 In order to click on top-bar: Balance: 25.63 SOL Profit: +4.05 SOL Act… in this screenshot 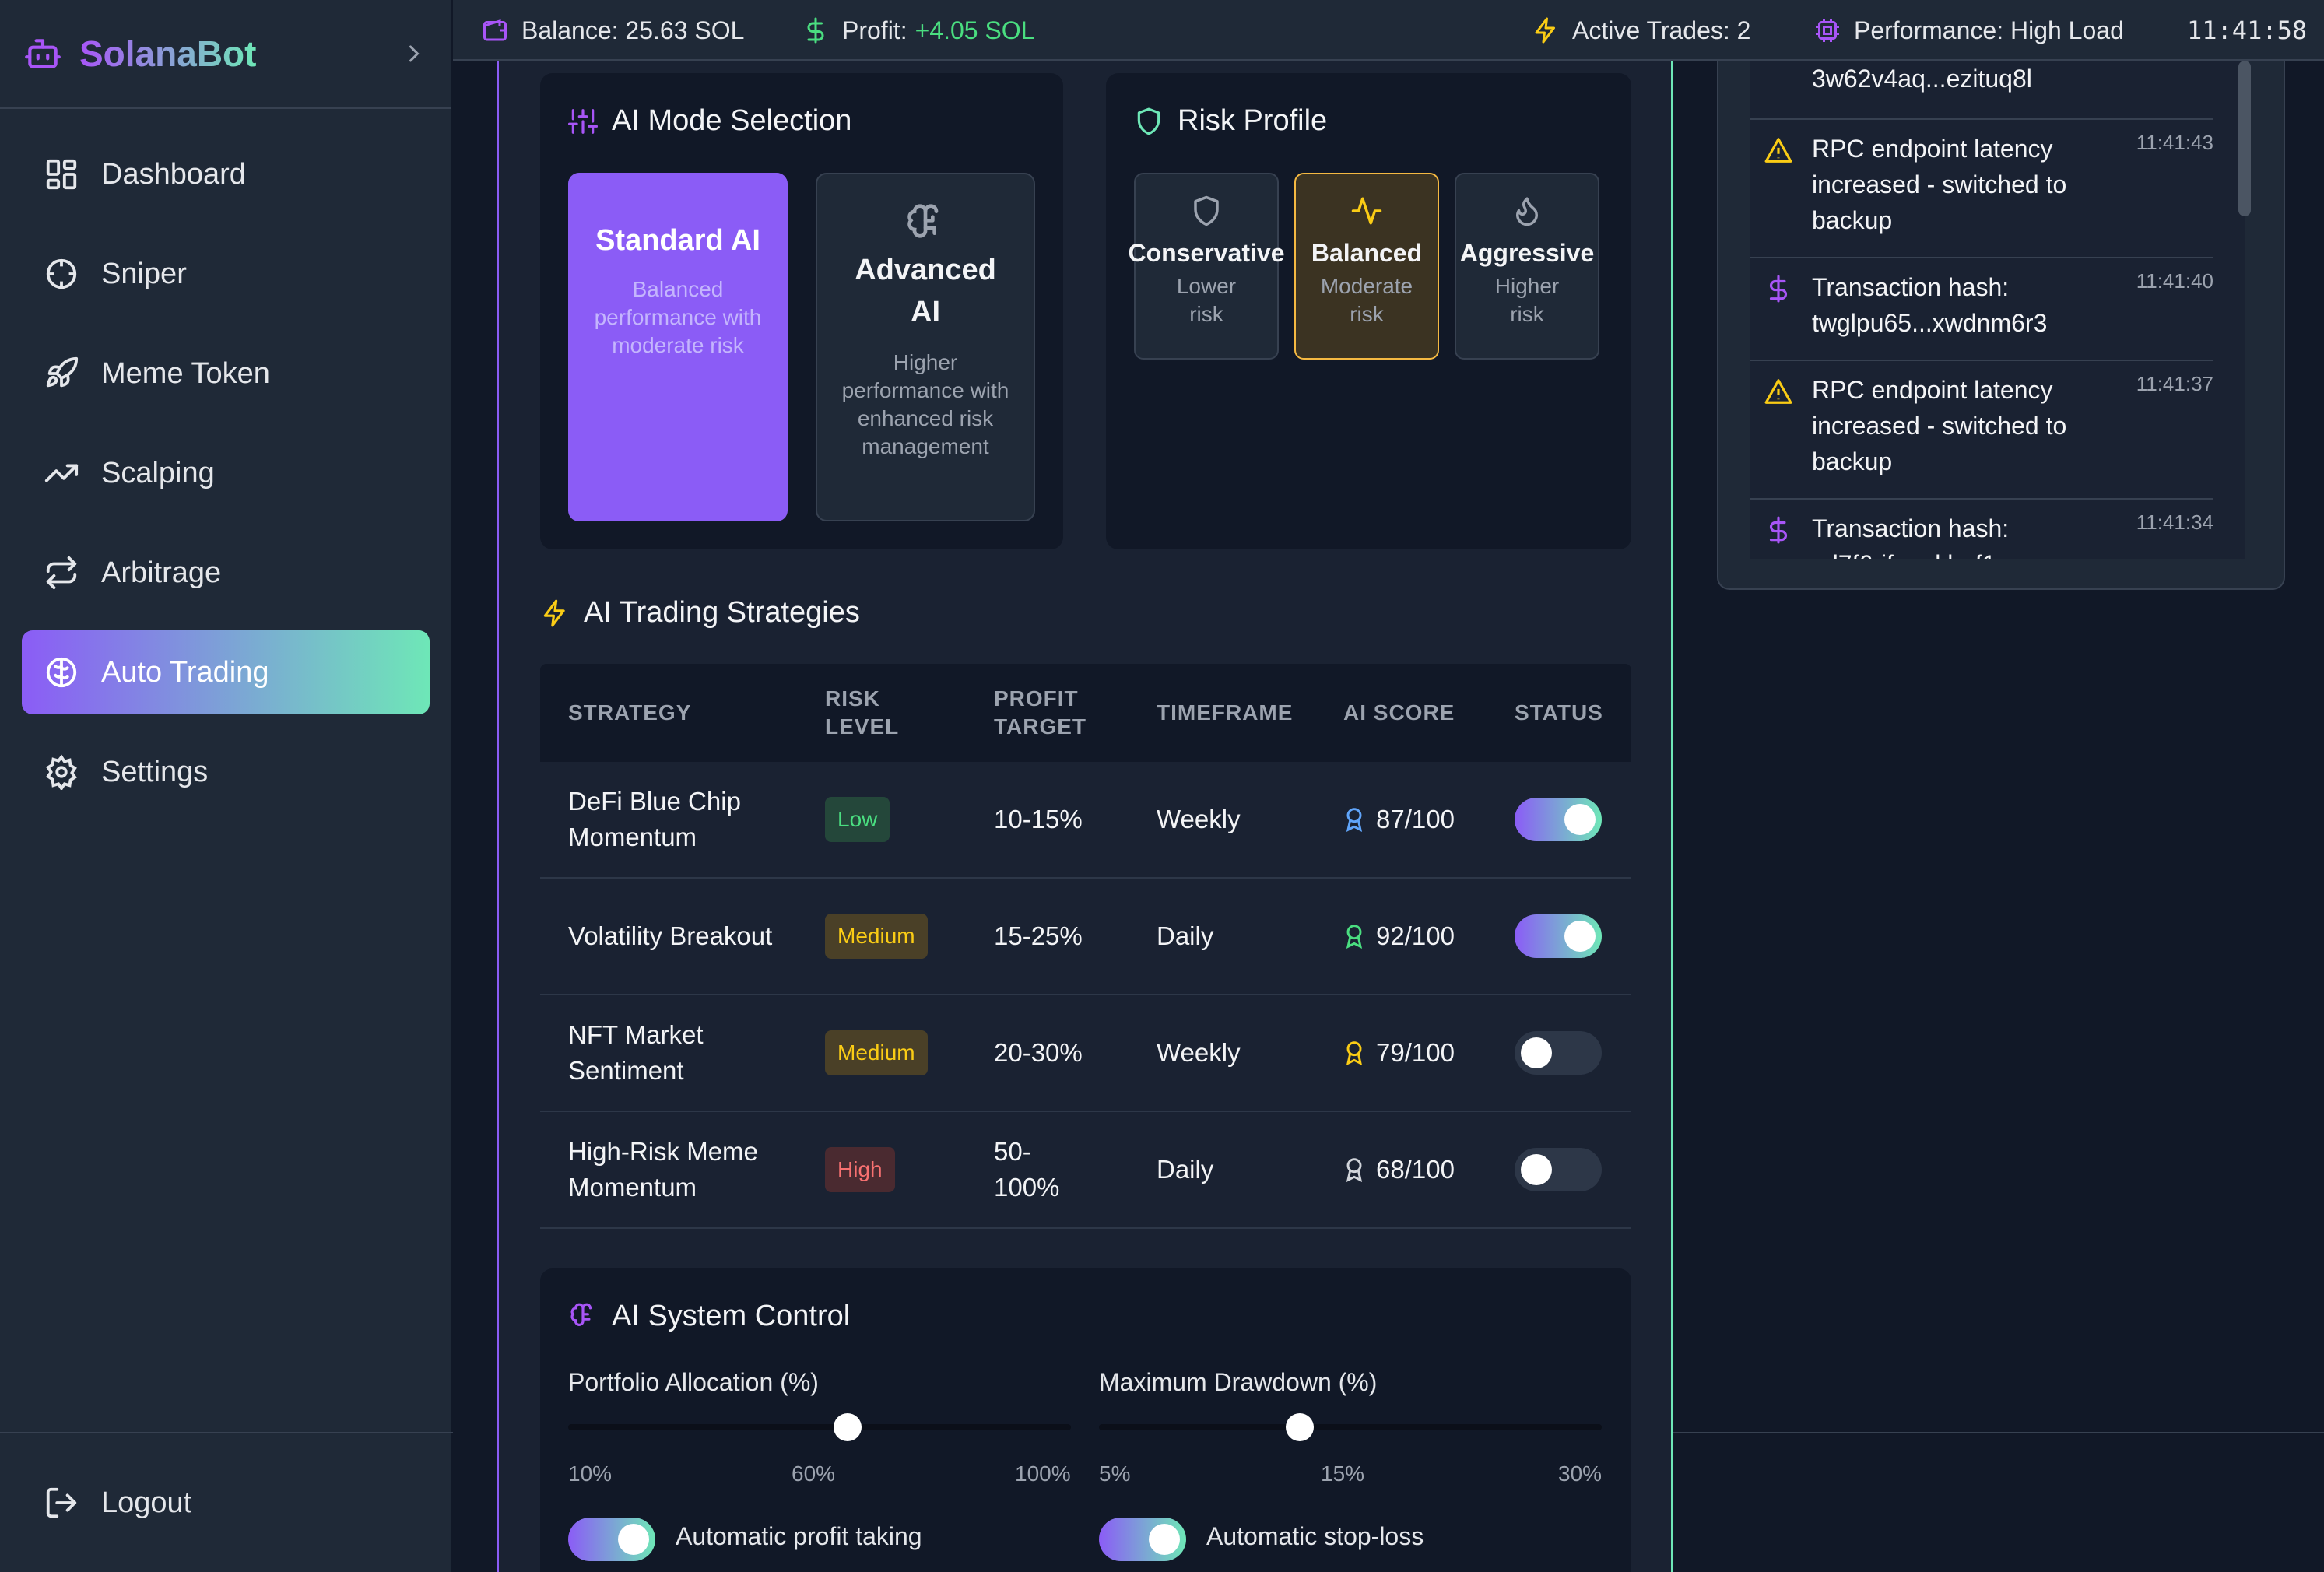, I will do `click(1388, 31)`.